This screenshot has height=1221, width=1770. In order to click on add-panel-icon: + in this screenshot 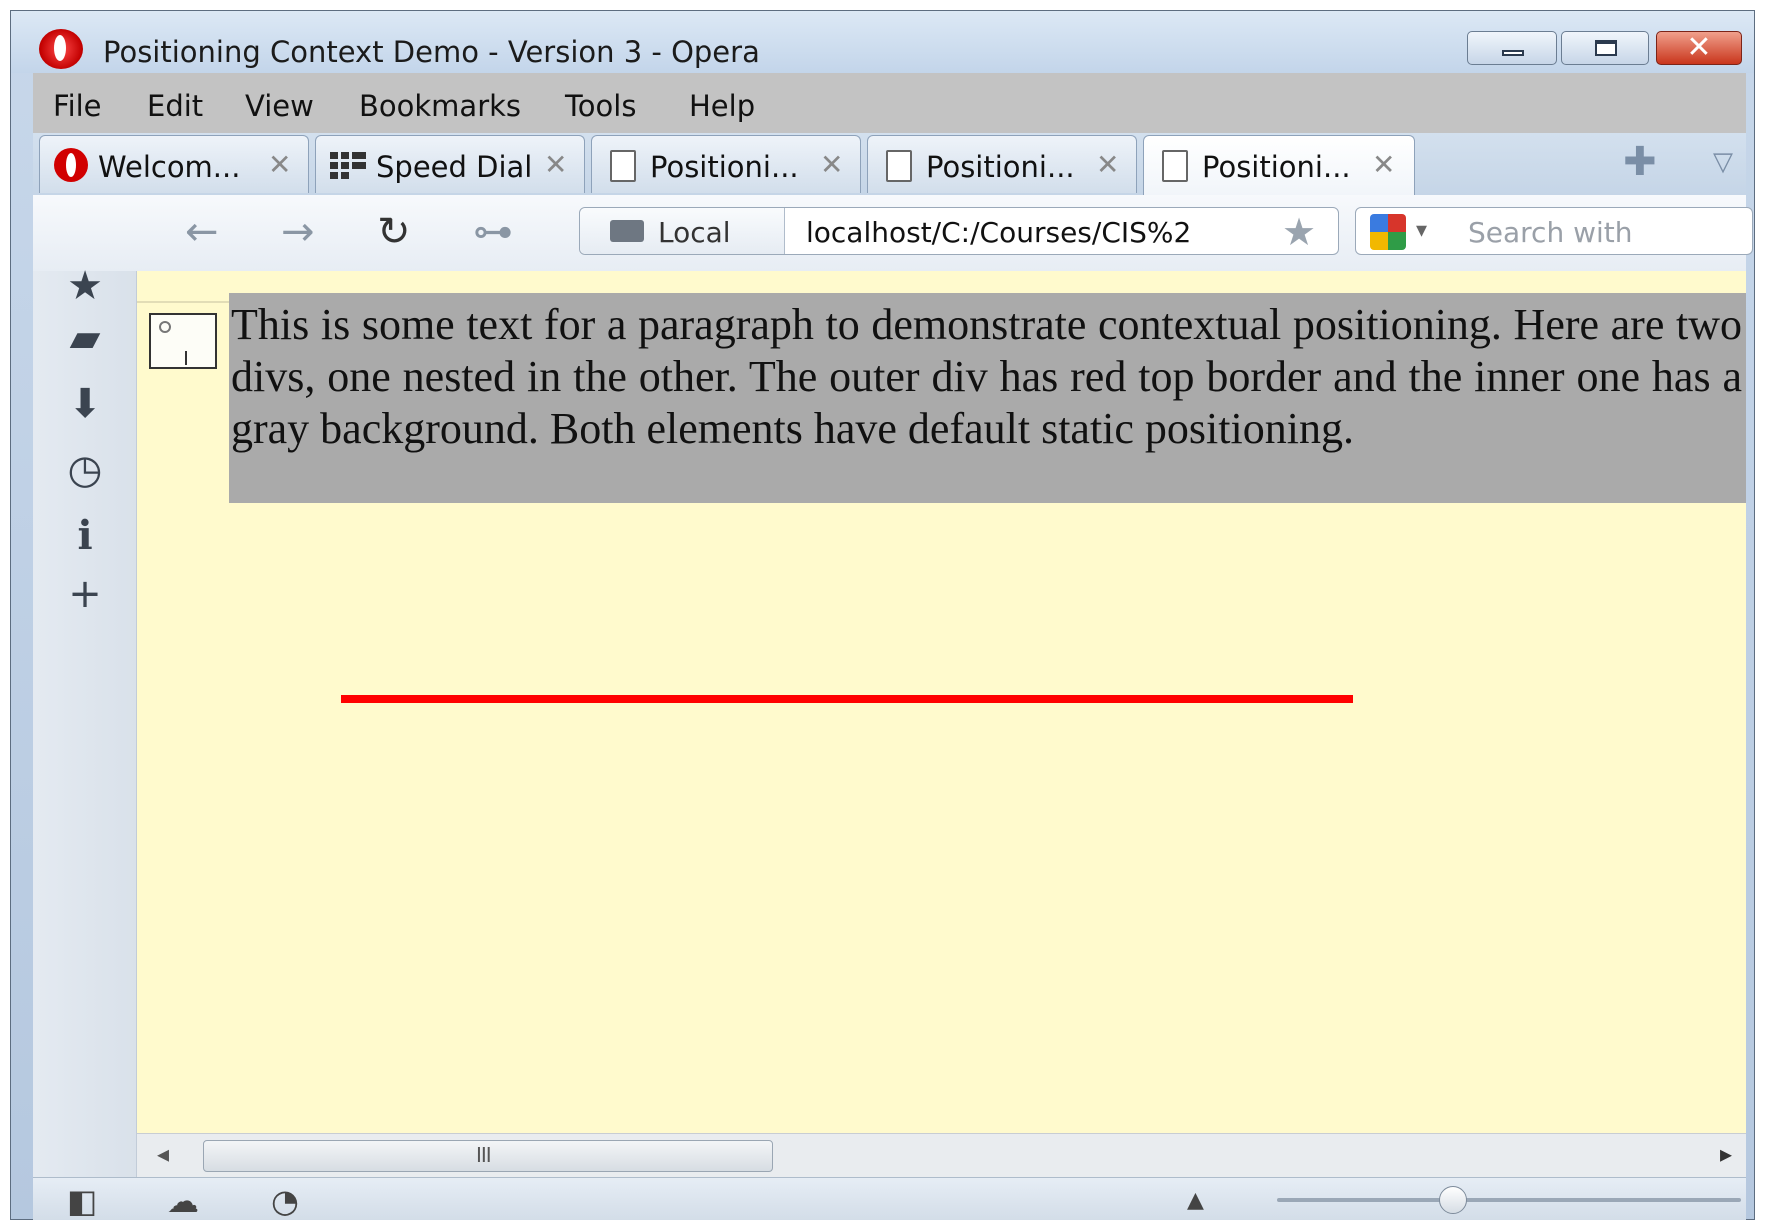, I will do `click(85, 594)`.